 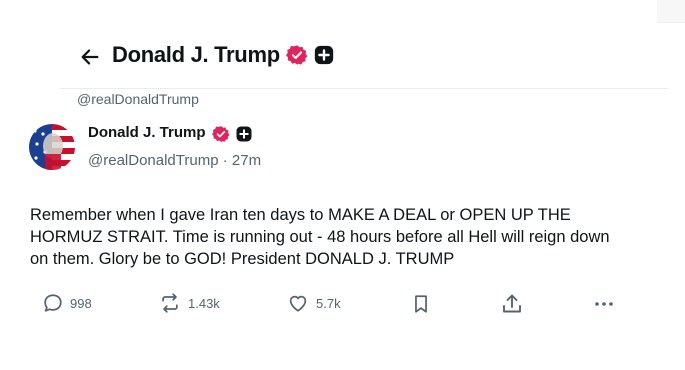 I want to click on profile-header: Donald J. Trump, so click(x=364, y=62).